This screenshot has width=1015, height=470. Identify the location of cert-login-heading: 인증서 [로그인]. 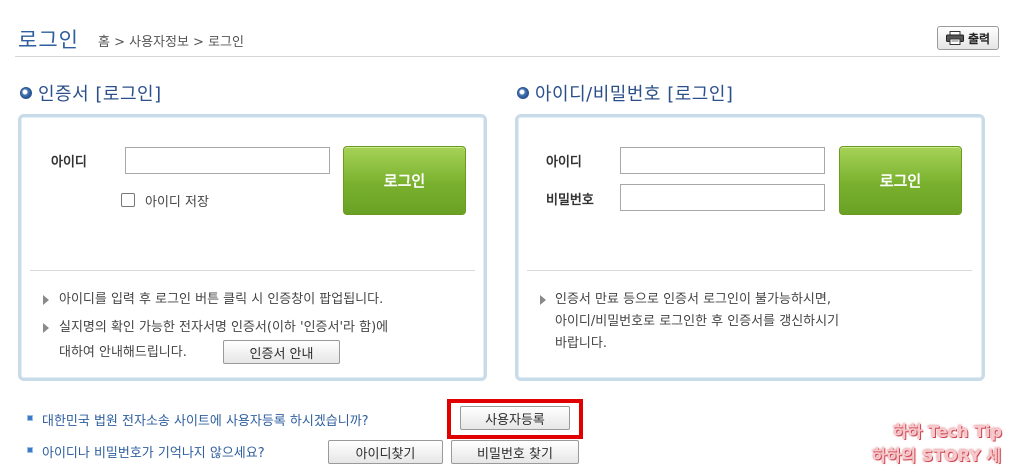
(91, 93).